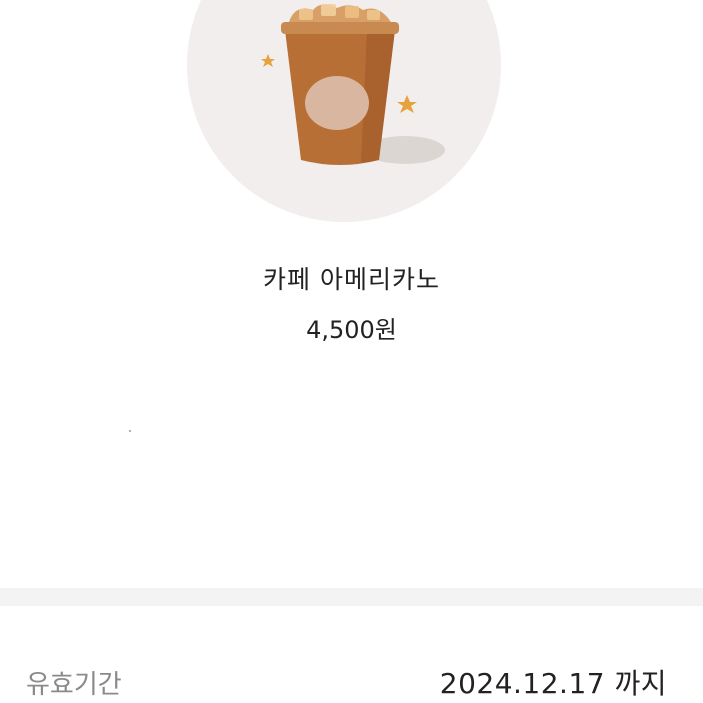  Describe the element at coordinates (353, 84) in the screenshot. I see `iced-coffee-cup-icon` at that location.